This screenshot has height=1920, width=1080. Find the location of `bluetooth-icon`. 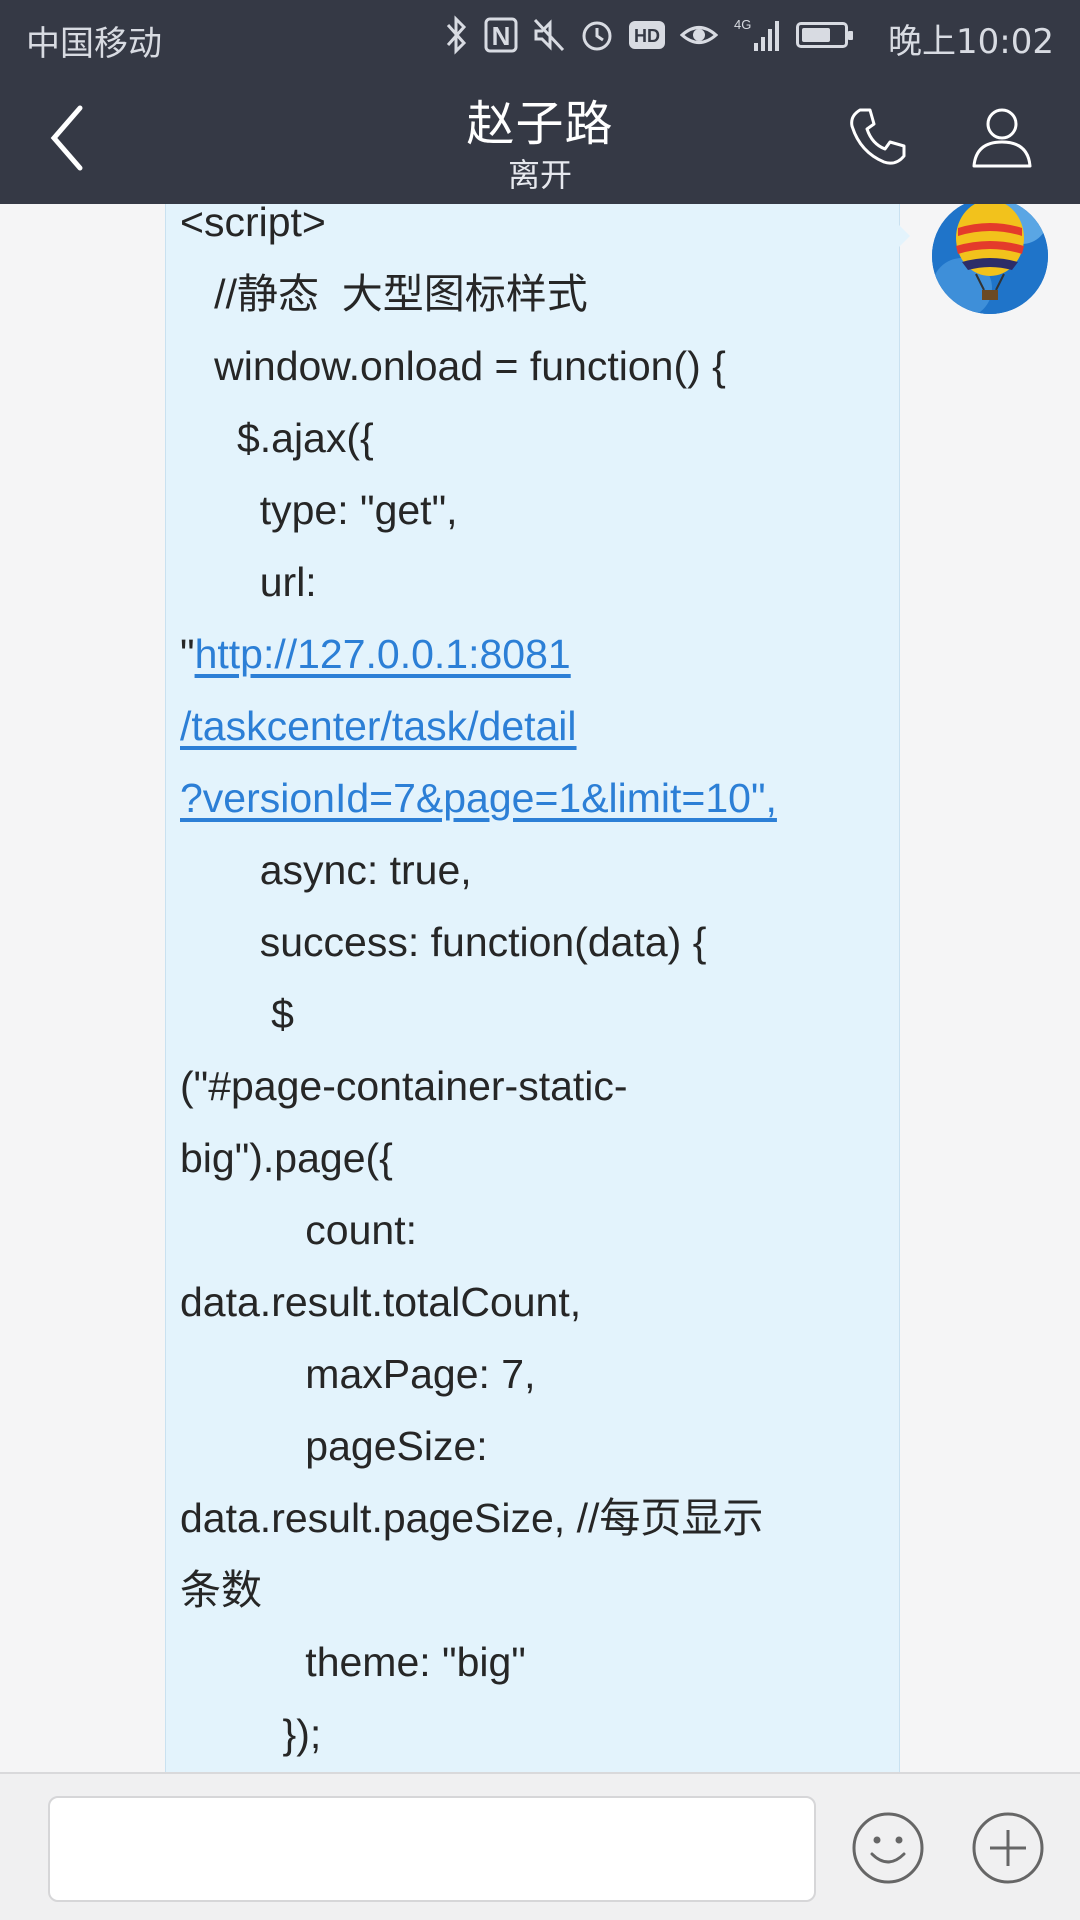

bluetooth-icon is located at coordinates (457, 35).